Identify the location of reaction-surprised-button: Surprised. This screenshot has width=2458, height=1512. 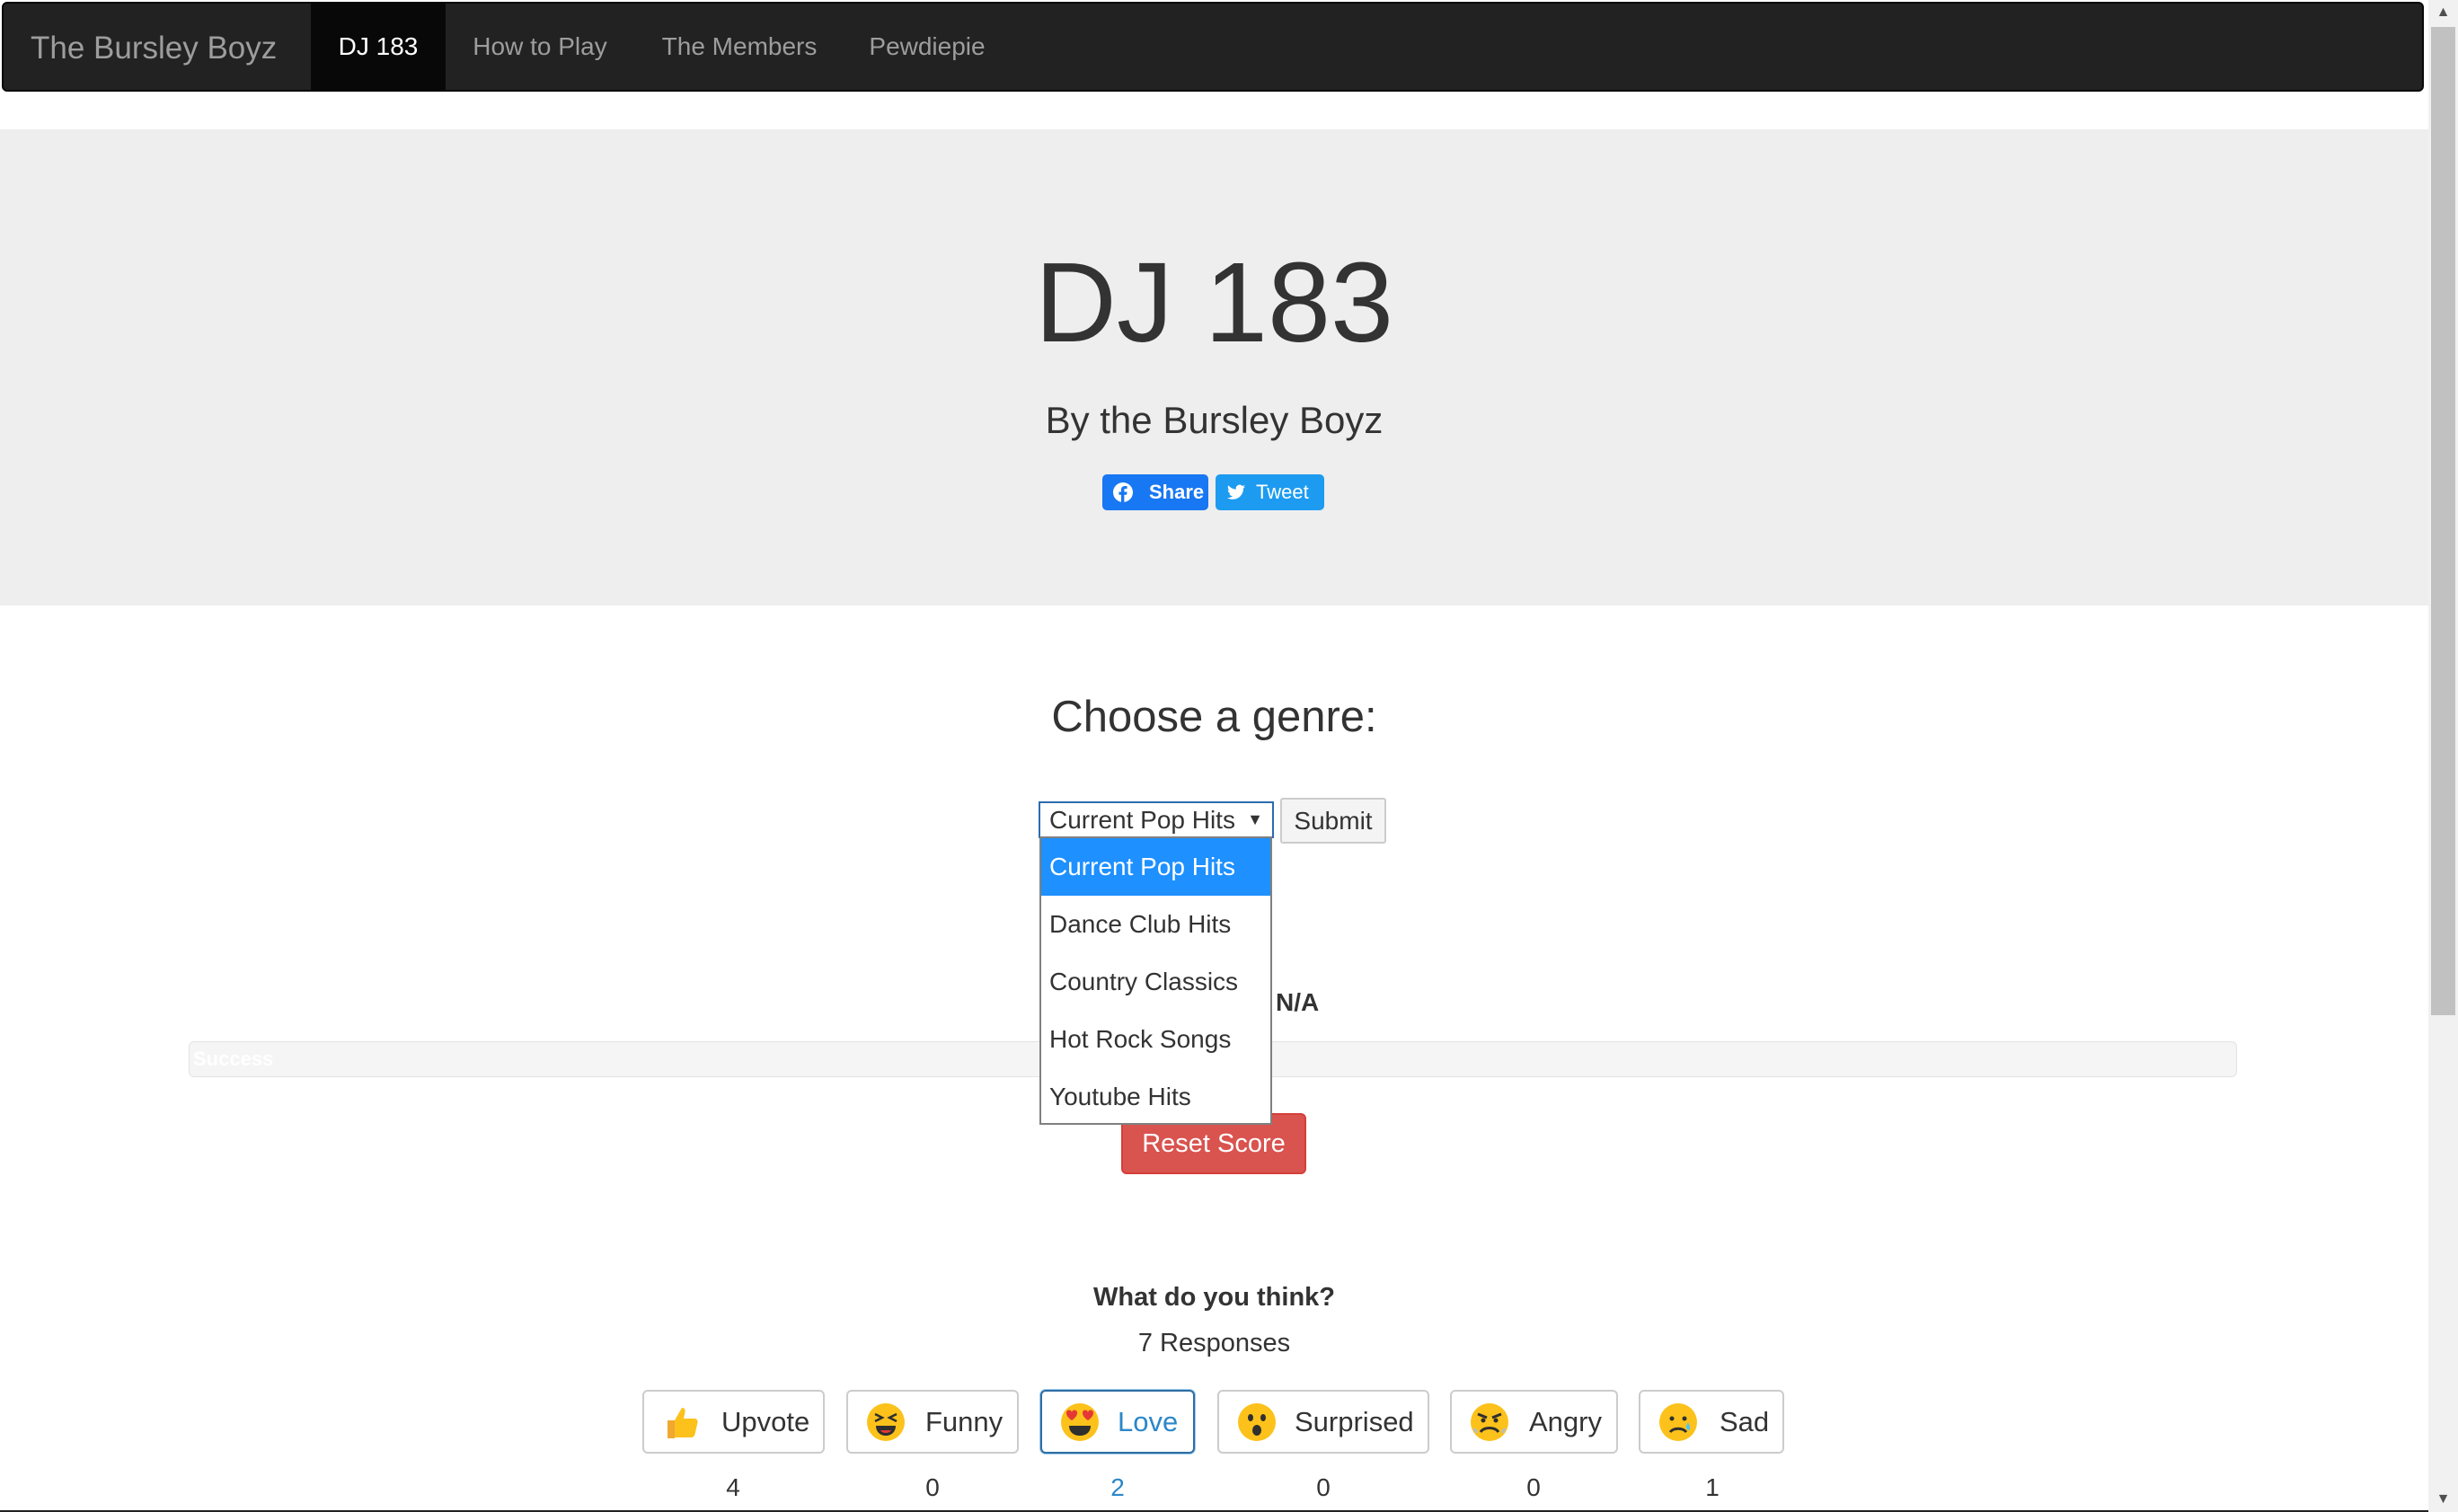
(1323, 1422).